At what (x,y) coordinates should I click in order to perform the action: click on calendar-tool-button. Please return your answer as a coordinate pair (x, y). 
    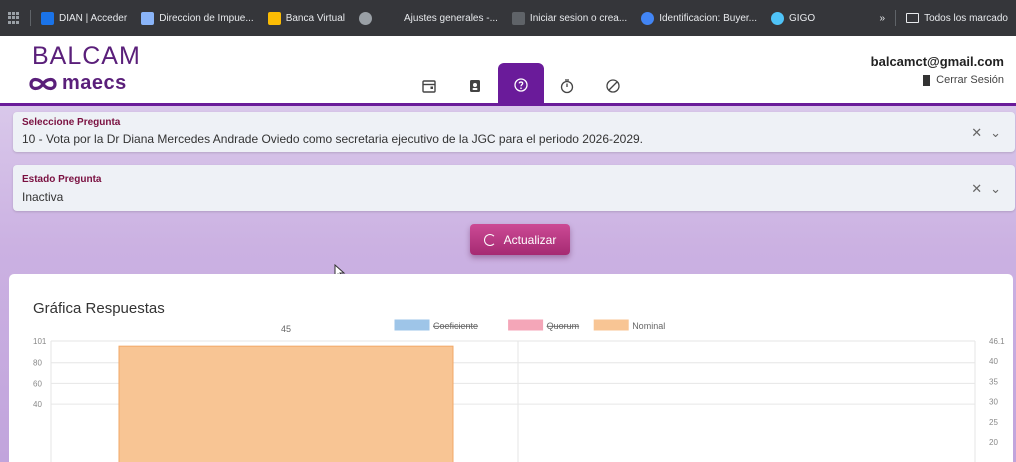
    Looking at the image, I should click on (429, 86).